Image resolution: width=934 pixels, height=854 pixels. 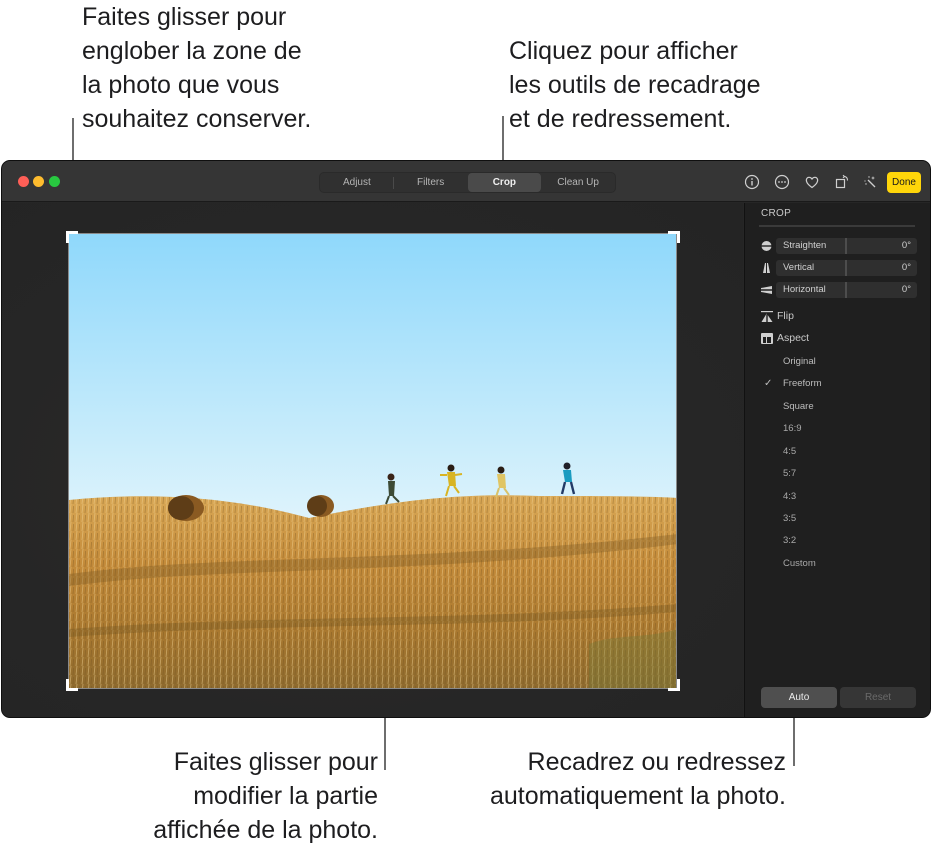 I want to click on aspect-option-16-9: 16:9, so click(x=792, y=428).